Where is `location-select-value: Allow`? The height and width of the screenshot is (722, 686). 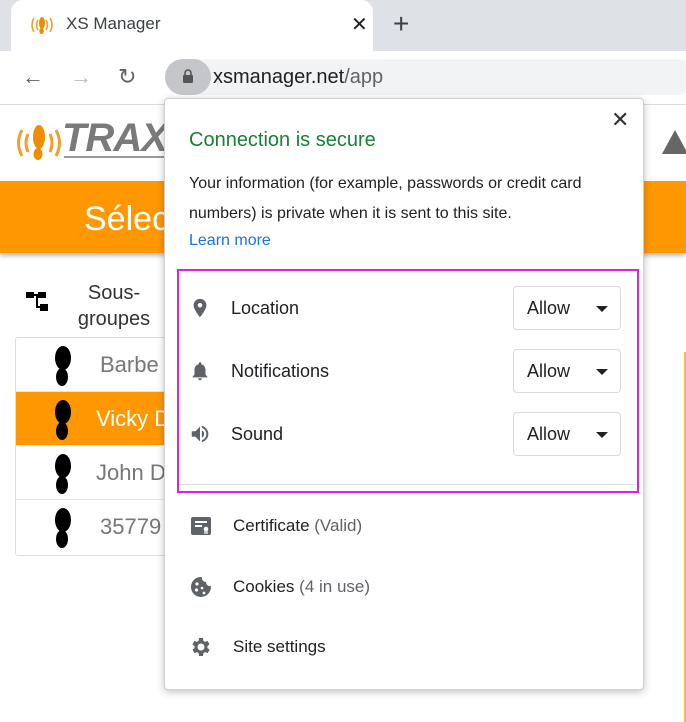
location-select-value: Allow is located at coordinates (549, 308).